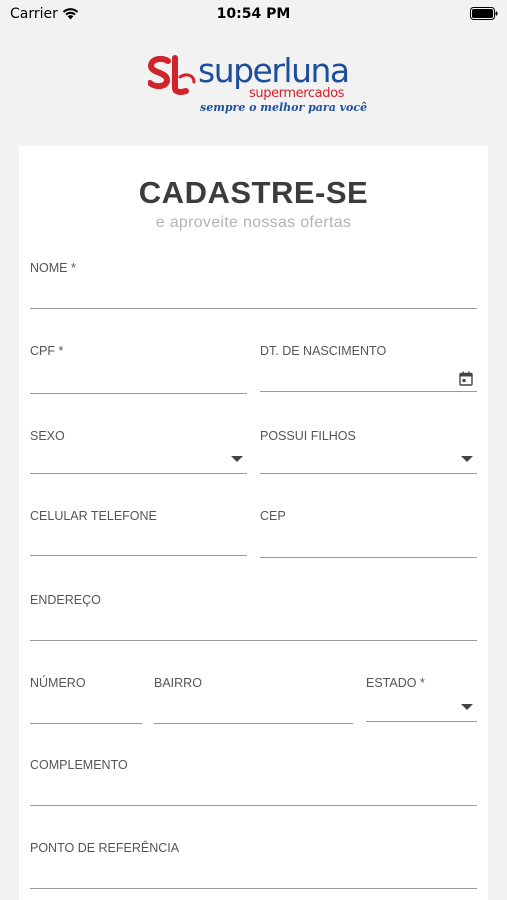 The height and width of the screenshot is (900, 507). I want to click on complemento-label: COMPLEMENTO, so click(79, 765).